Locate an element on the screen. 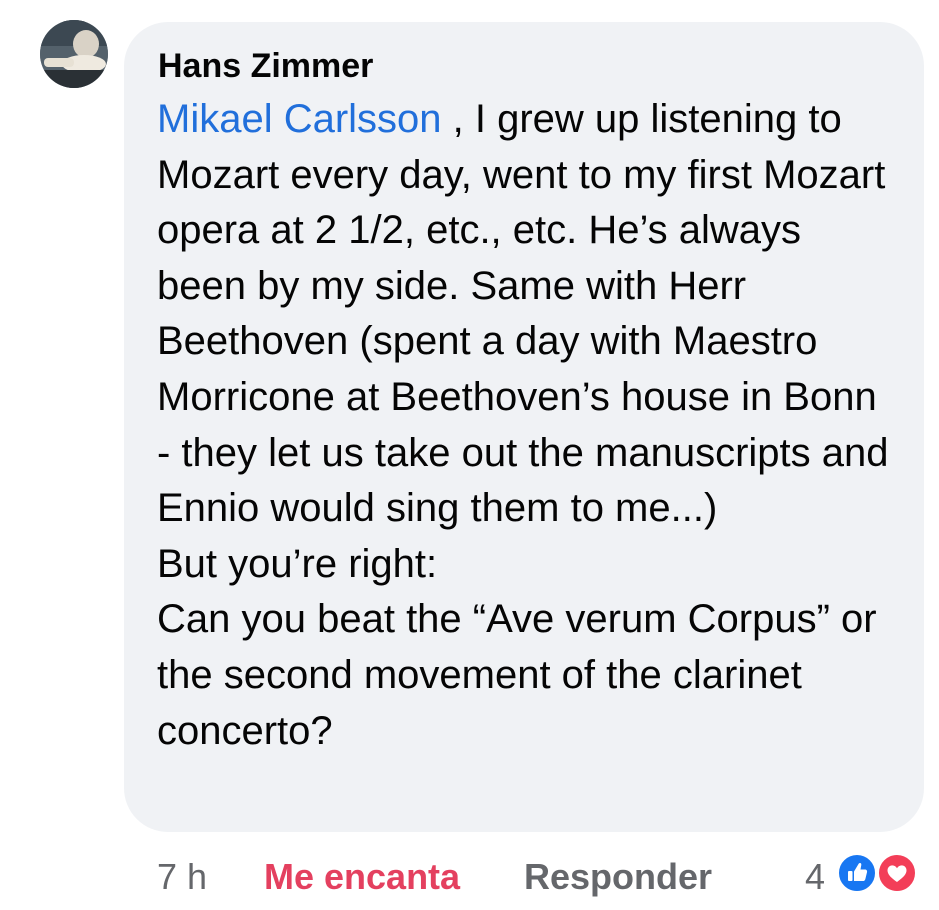 This screenshot has height=910, width=939. reaction-button: Me encanta is located at coordinates (362, 877).